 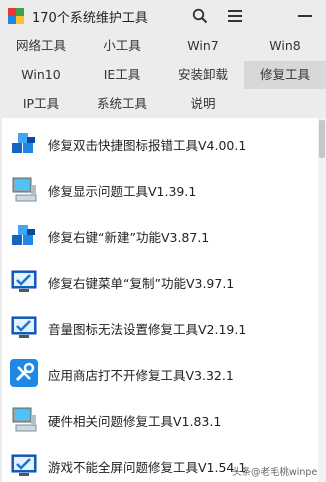 I want to click on item-label: 修复显示问题工具V1.39.1, so click(x=122, y=191).